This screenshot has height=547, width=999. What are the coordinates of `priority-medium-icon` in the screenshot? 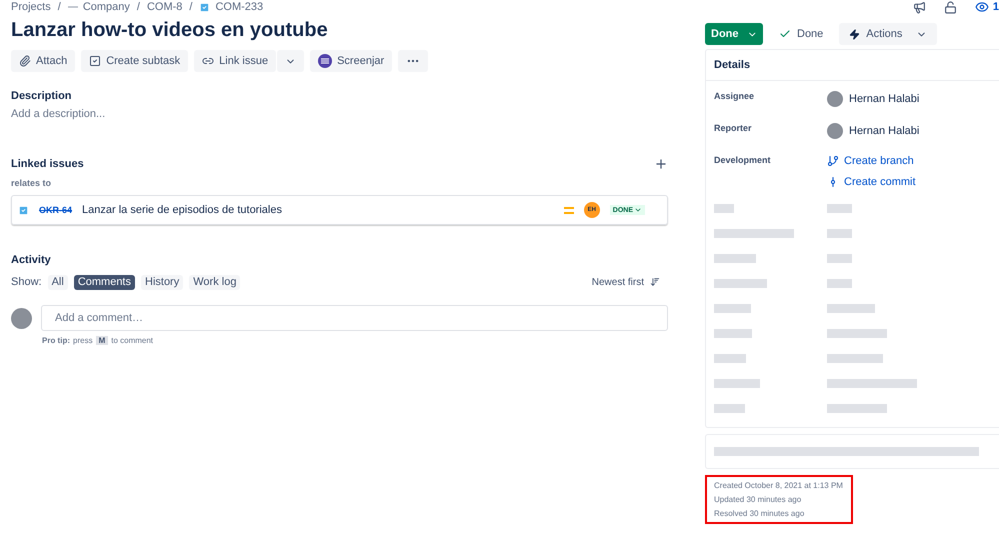 It's located at (569, 210).